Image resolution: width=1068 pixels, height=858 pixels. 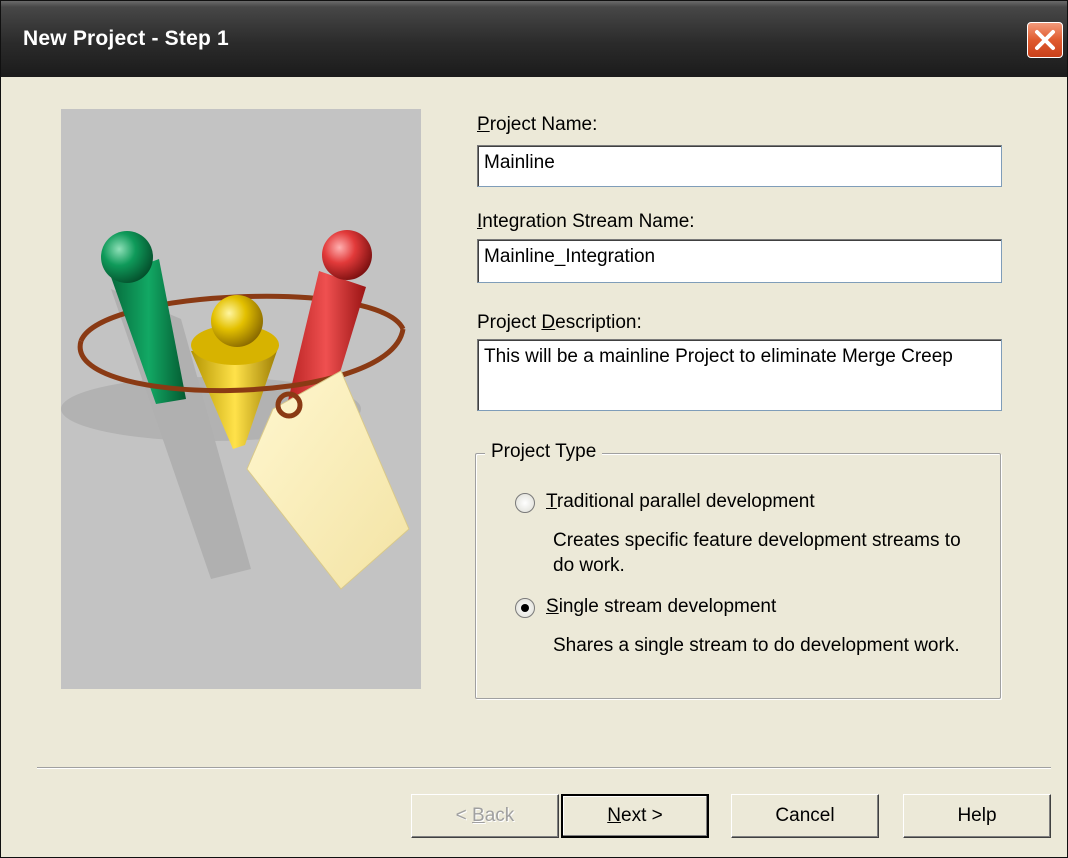 I want to click on cancel-button: Cancel, so click(x=805, y=816).